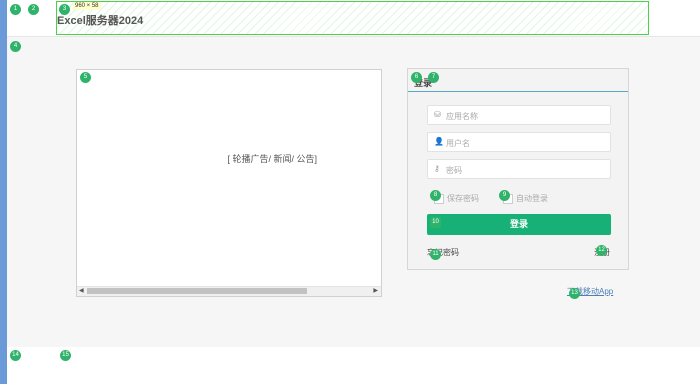  What do you see at coordinates (519, 115) in the screenshot?
I see `app-name-field: ⛁ 应用名称` at bounding box center [519, 115].